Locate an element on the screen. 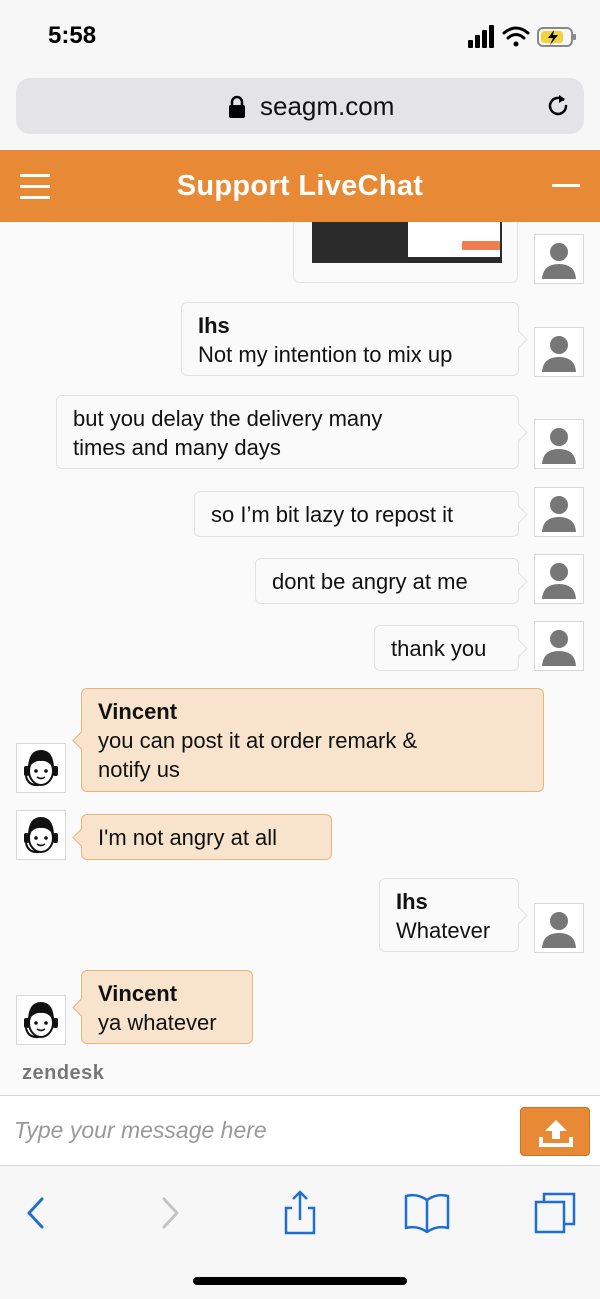 This screenshot has height=1299, width=600. message-text: thank you is located at coordinates (439, 648).